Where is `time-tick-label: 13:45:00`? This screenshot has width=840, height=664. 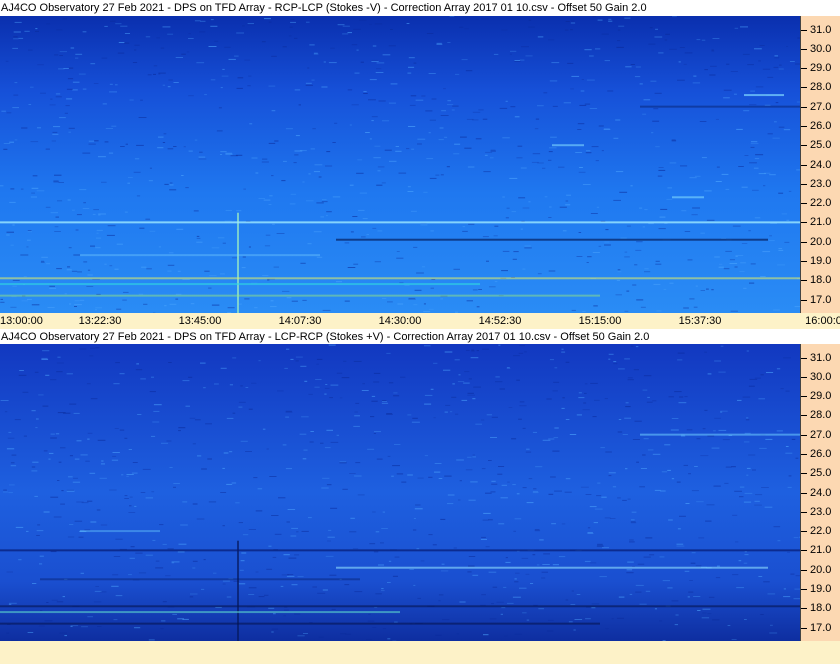 time-tick-label: 13:45:00 is located at coordinates (200, 321).